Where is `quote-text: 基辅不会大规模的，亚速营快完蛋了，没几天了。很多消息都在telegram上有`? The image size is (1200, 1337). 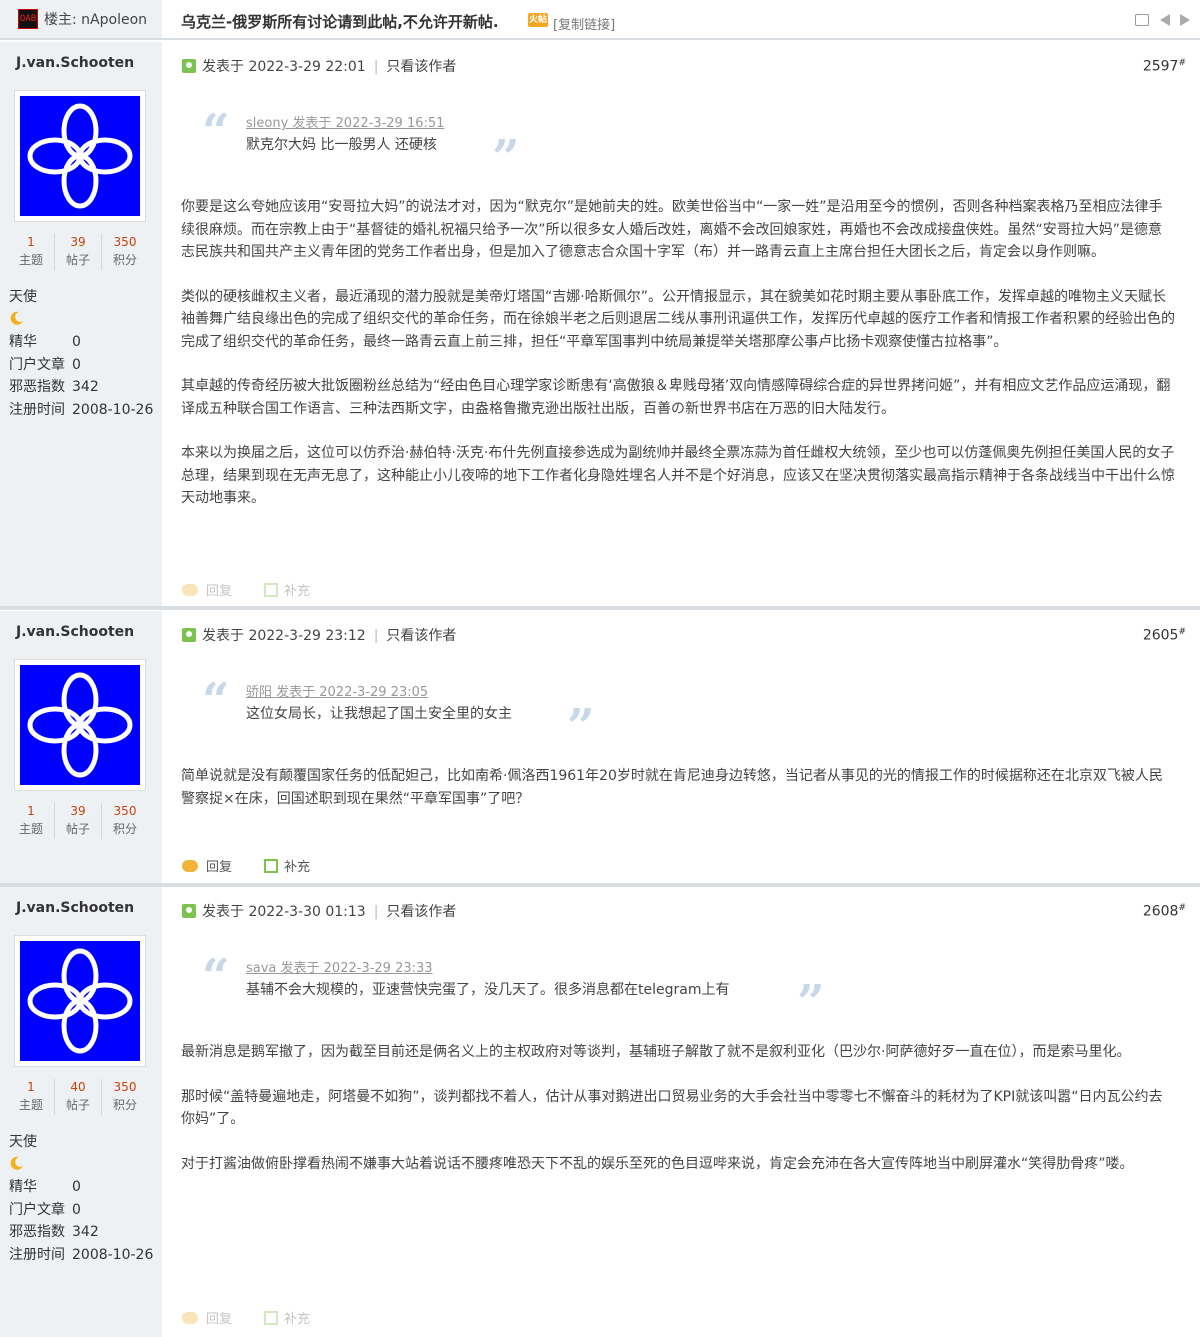
quote-text: 基辅不会大规模的，亚速营快完蛋了，没几天了。很多消息都在telegram上有 is located at coordinates (488, 990).